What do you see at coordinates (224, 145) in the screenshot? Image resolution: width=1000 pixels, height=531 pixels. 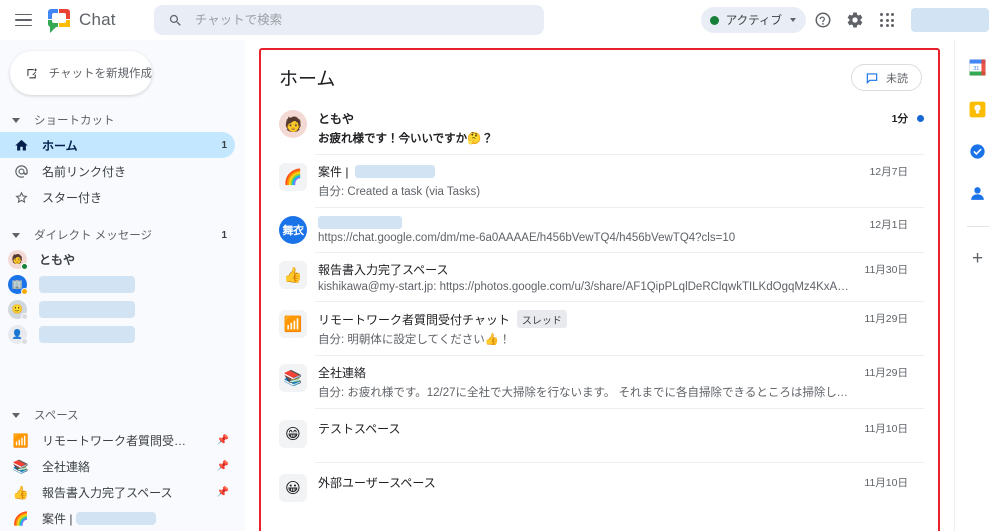 I see `sidebar-item-home-badge: 1` at bounding box center [224, 145].